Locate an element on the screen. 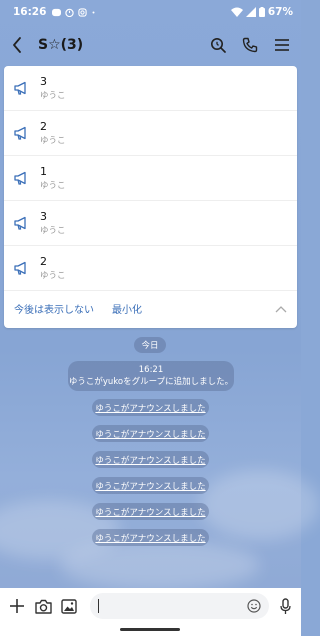 The height and width of the screenshot is (636, 320). voice-button is located at coordinates (285, 606).